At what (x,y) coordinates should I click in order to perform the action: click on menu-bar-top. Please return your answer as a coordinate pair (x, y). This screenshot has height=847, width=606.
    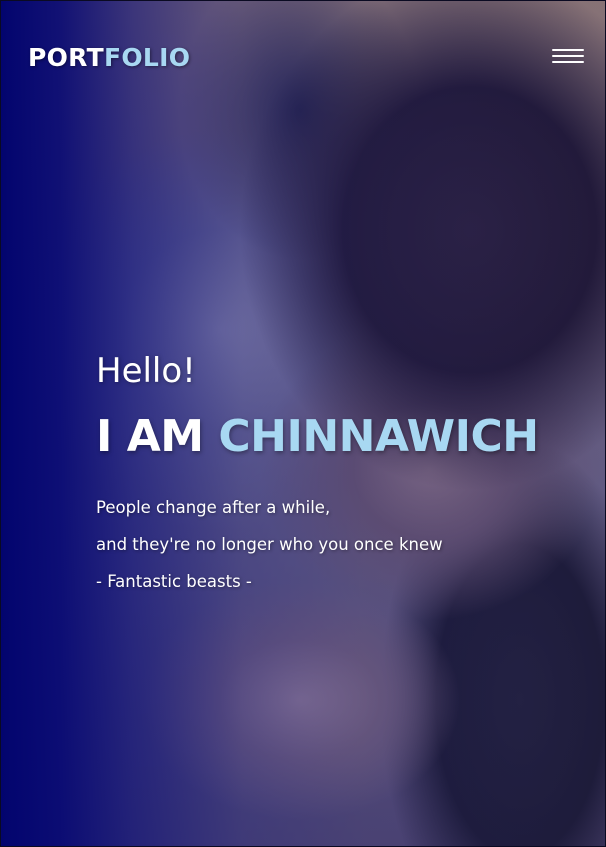
    Looking at the image, I should click on (568, 50).